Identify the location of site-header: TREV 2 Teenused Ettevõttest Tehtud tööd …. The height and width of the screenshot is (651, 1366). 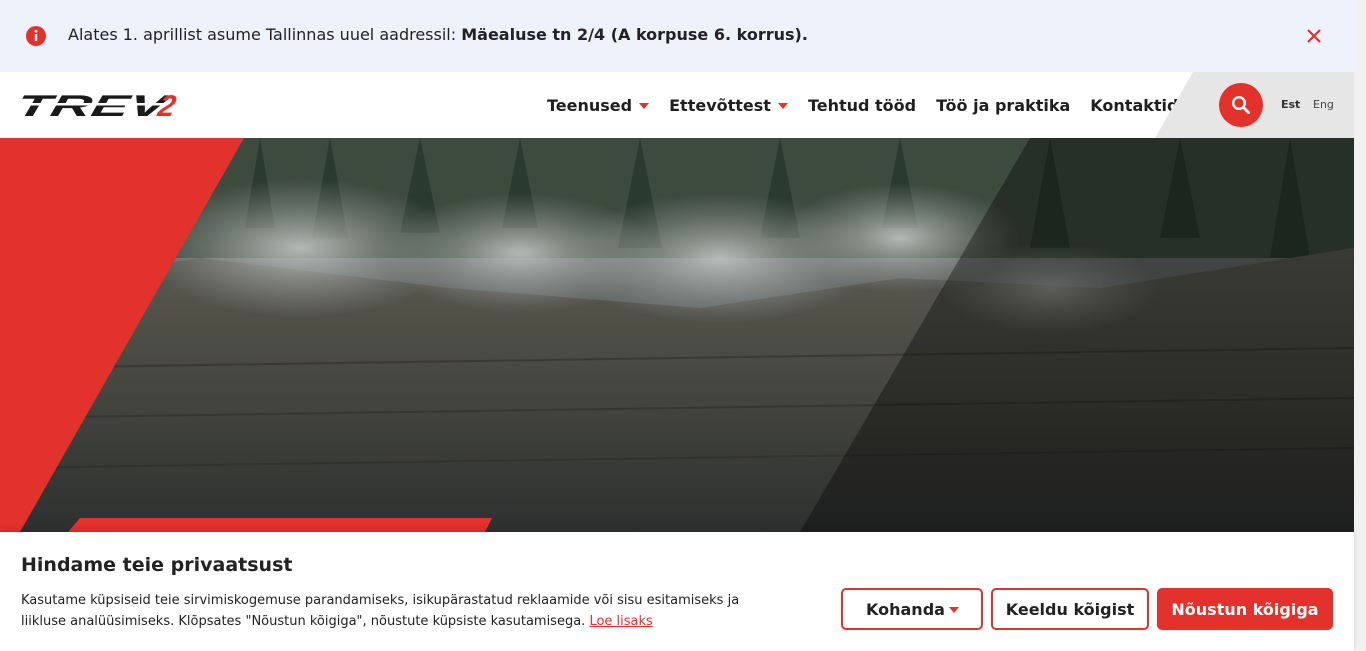
(677, 105).